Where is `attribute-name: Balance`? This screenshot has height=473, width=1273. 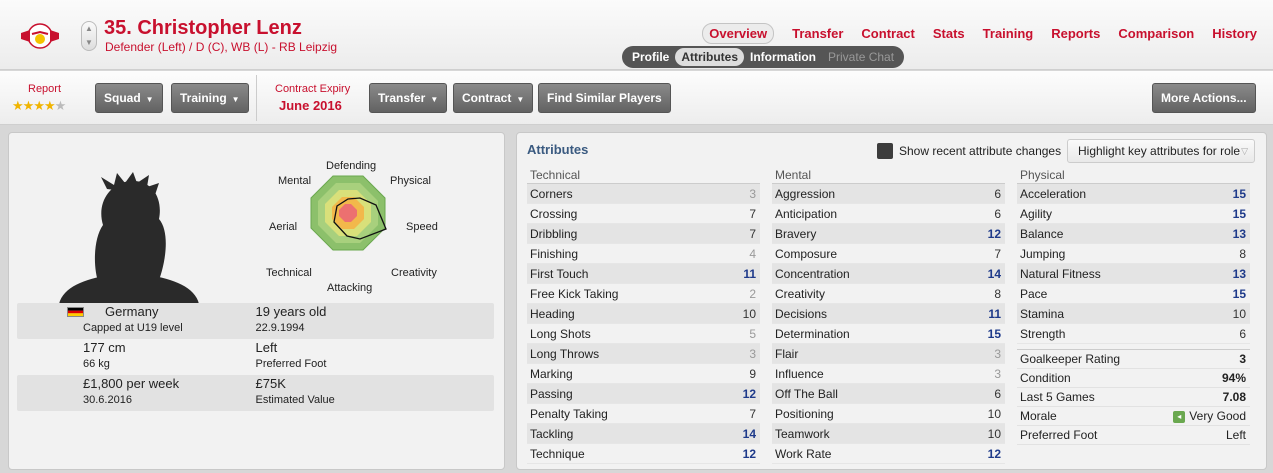
attribute-name: Balance is located at coordinates (1042, 233).